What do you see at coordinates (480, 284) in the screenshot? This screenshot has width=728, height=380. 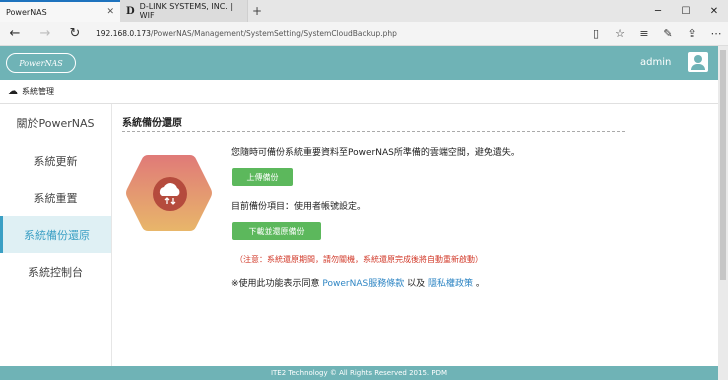 I see `agreement-suffix: 。` at bounding box center [480, 284].